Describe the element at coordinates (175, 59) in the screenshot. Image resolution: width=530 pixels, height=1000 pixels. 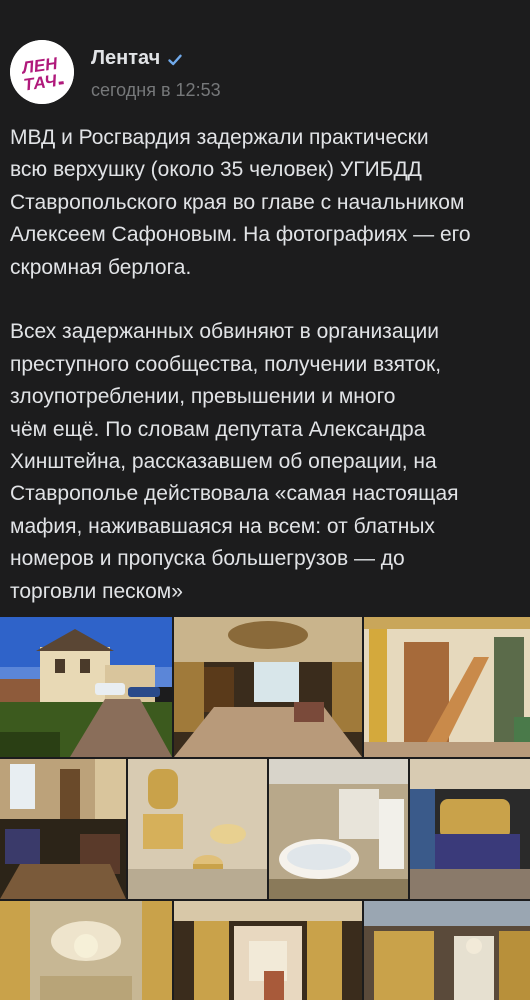
I see `verified-check-icon` at that location.